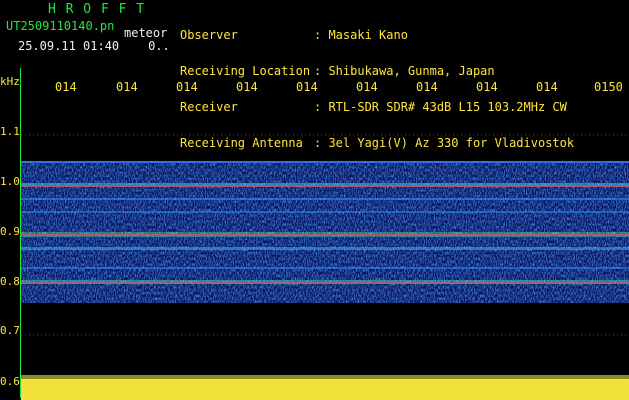  Describe the element at coordinates (245, 71) in the screenshot. I see `info-key: Receiving Location` at that location.